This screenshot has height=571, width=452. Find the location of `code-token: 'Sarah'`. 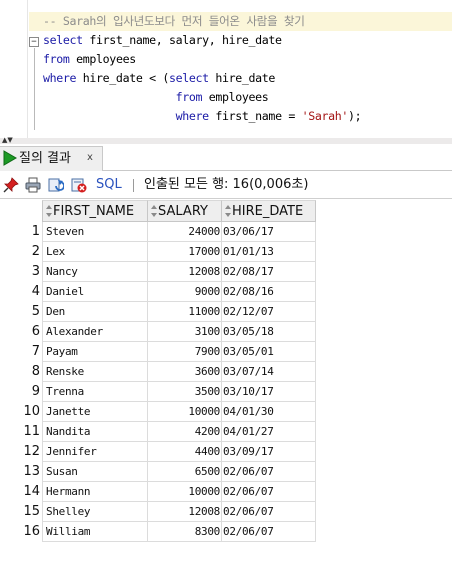

code-token: 'Sarah' is located at coordinates (325, 116).